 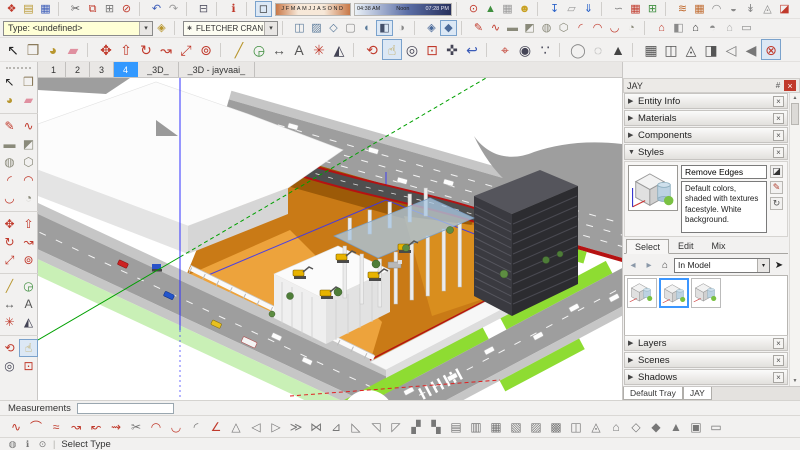 I want to click on sandbox-smoove: ◠, so click(x=716, y=9).